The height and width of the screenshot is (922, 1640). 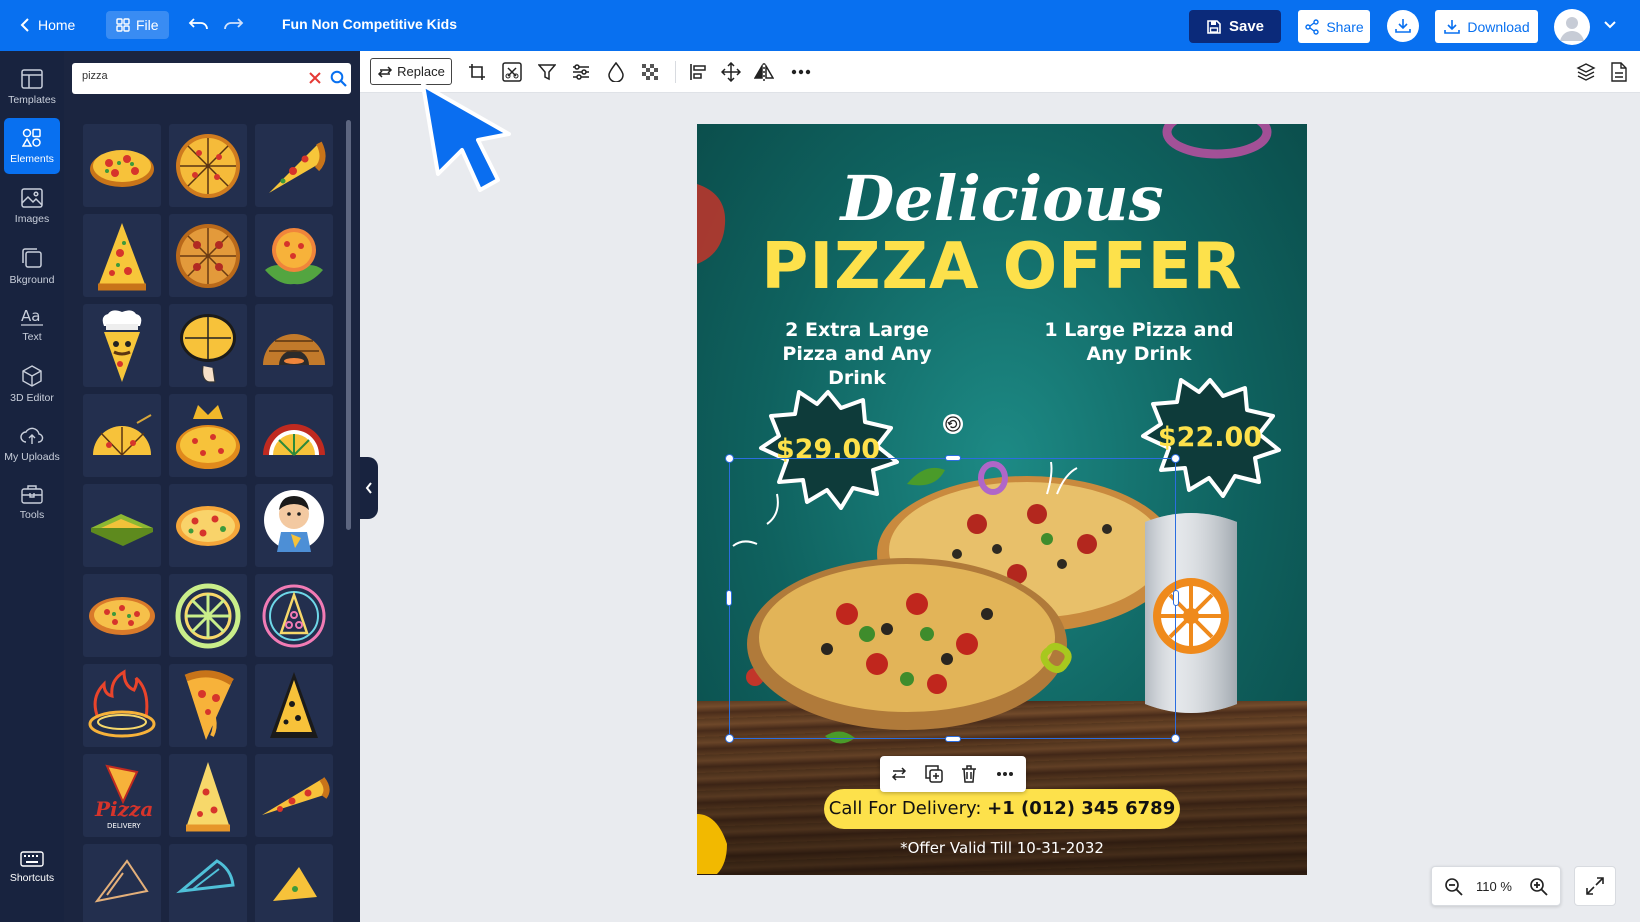 I want to click on account-menu-button, so click(x=1610, y=24).